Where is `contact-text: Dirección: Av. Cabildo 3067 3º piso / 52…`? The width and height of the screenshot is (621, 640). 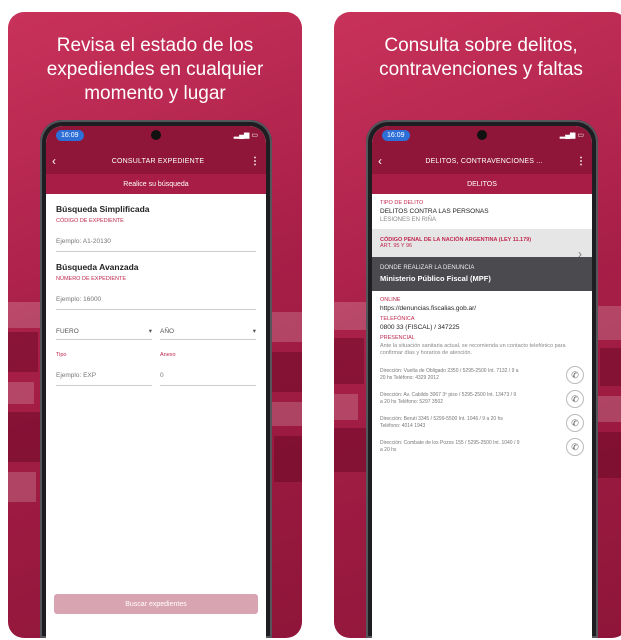 contact-text: Dirección: Av. Cabildo 3067 3º piso / 52… is located at coordinates (448, 398).